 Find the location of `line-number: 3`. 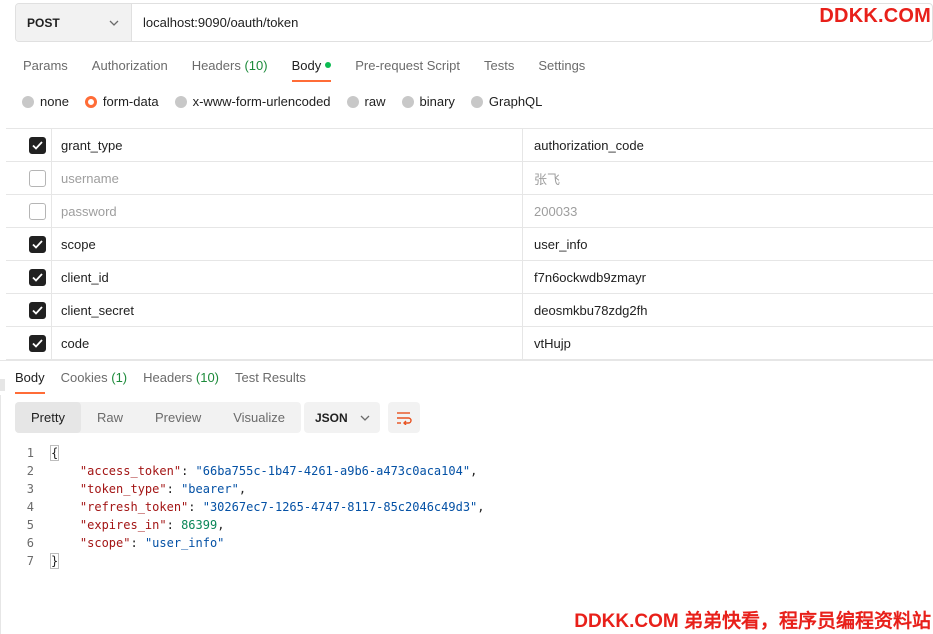

line-number: 3 is located at coordinates (30, 489).